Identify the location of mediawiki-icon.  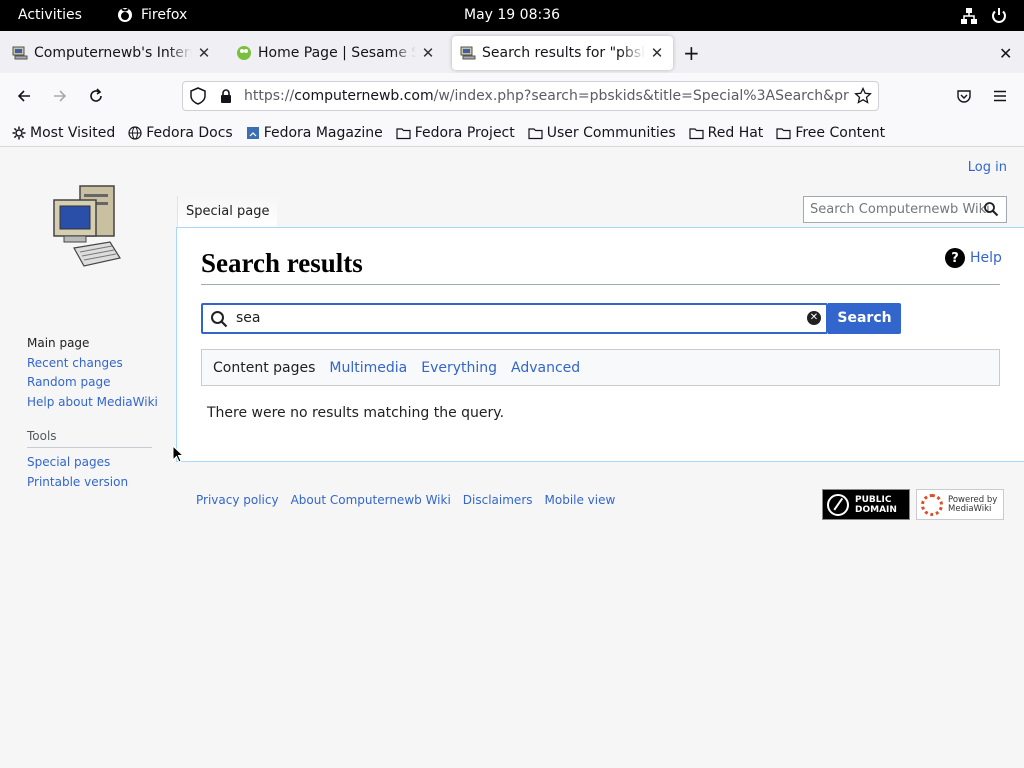
(932, 504).